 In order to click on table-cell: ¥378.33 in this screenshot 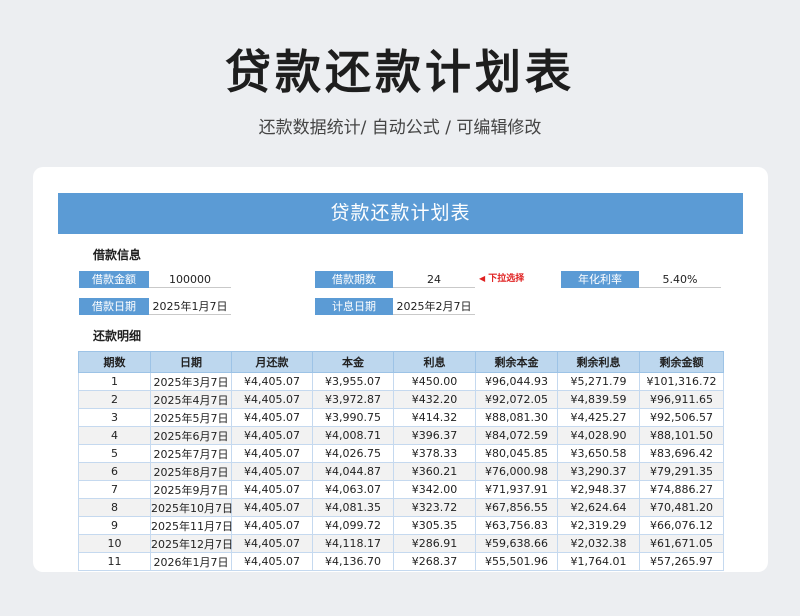, I will do `click(434, 453)`.